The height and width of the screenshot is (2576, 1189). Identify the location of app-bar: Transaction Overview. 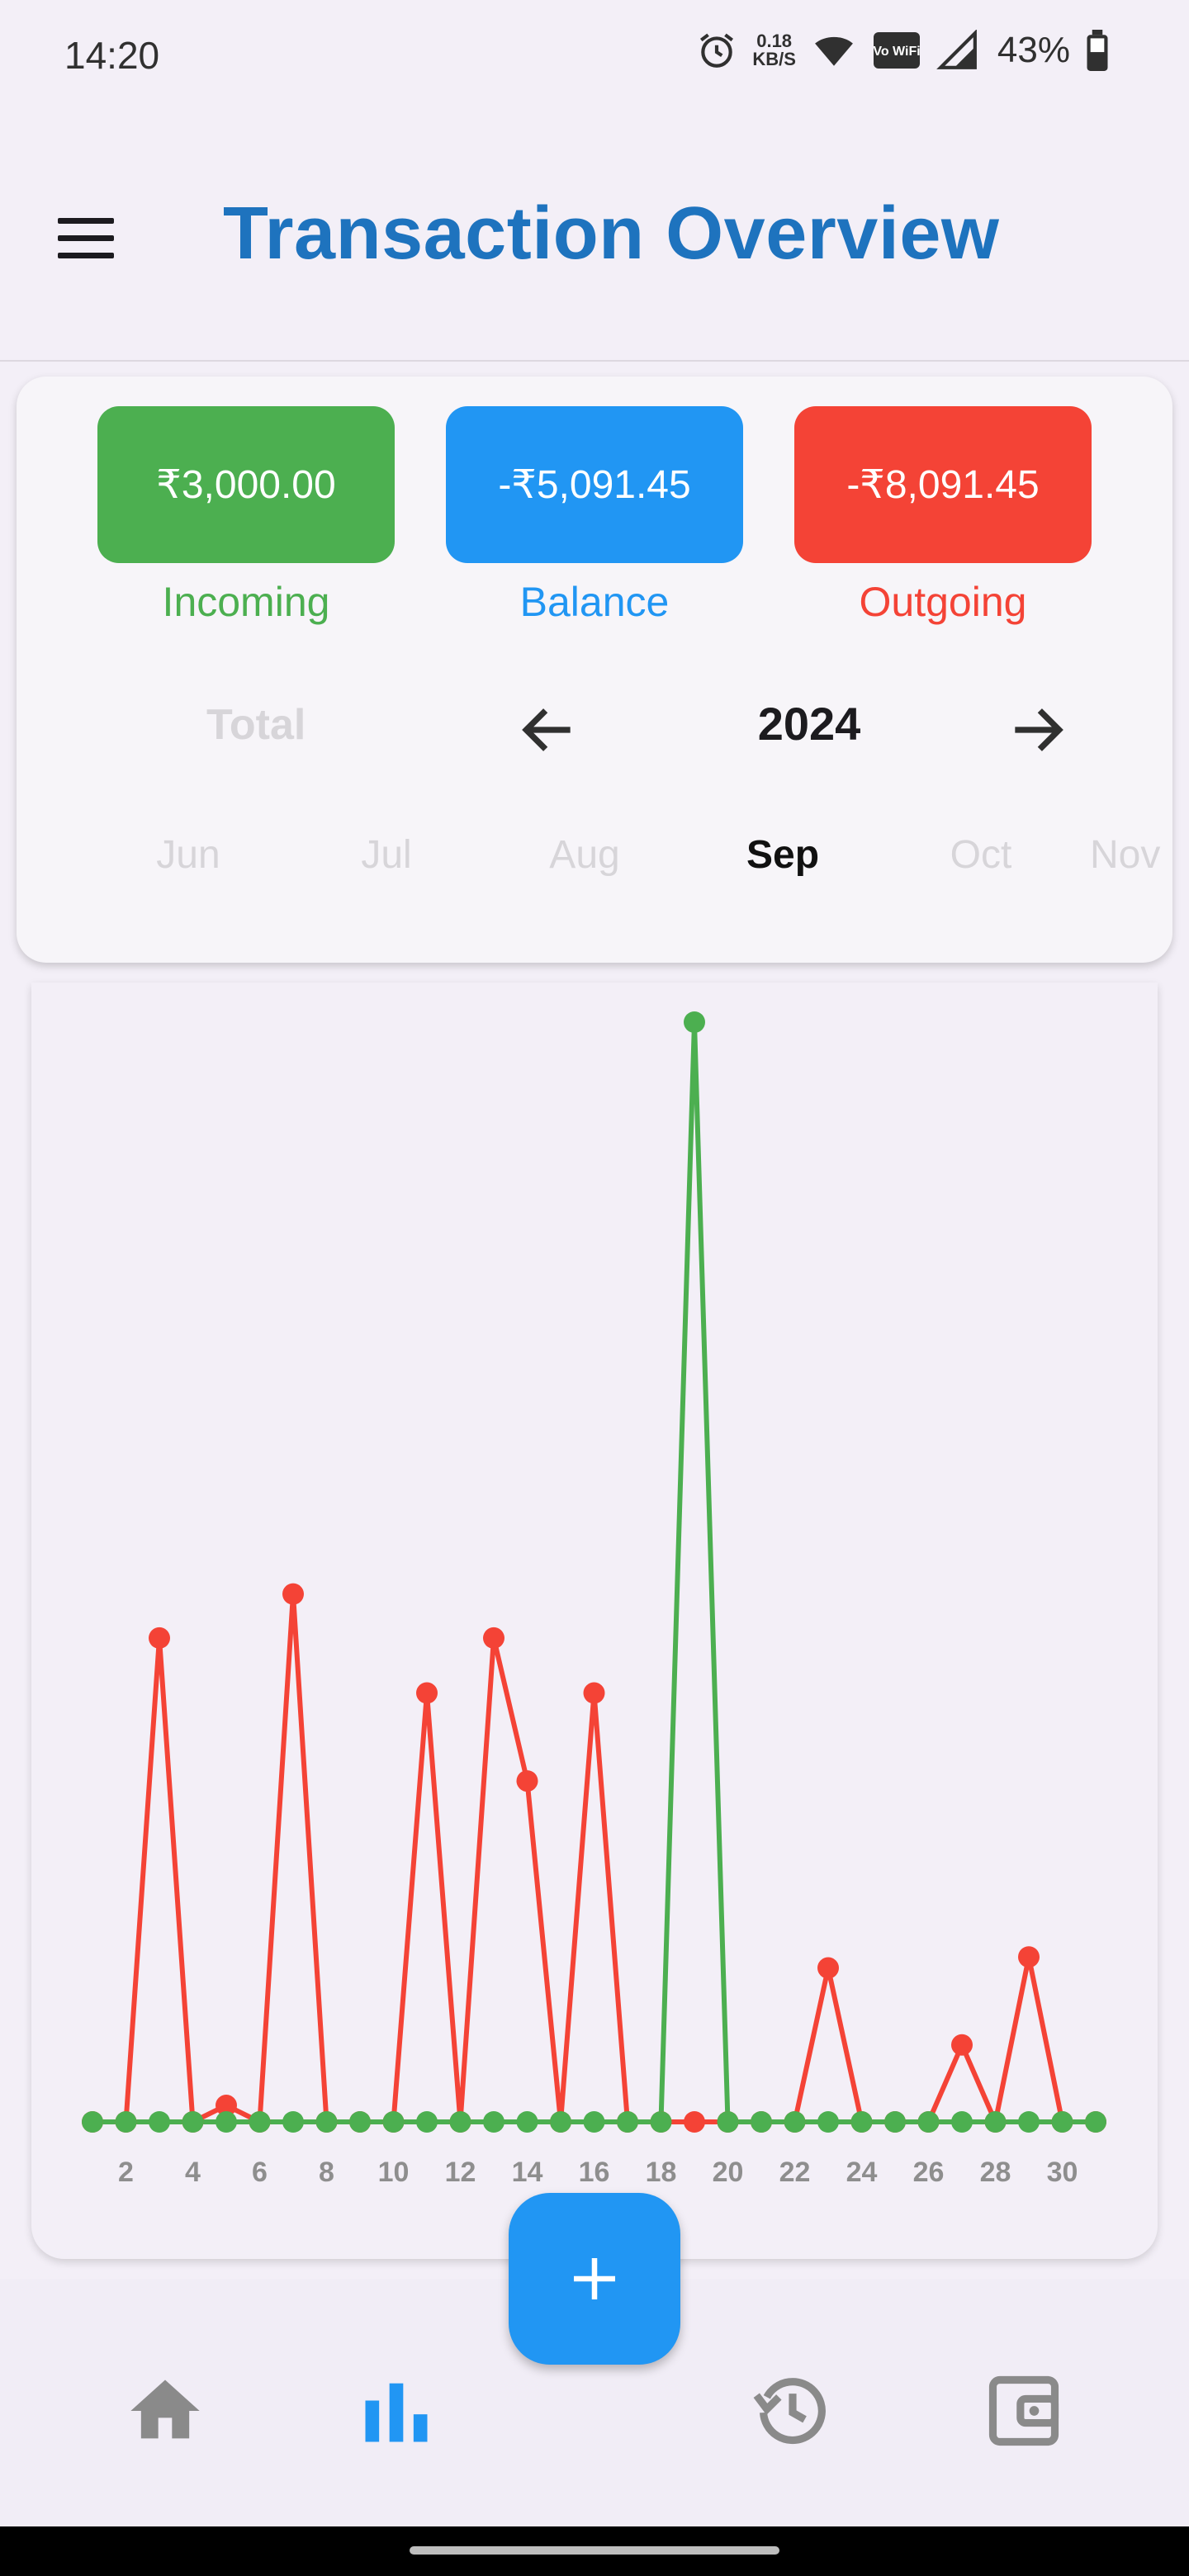
(594, 239).